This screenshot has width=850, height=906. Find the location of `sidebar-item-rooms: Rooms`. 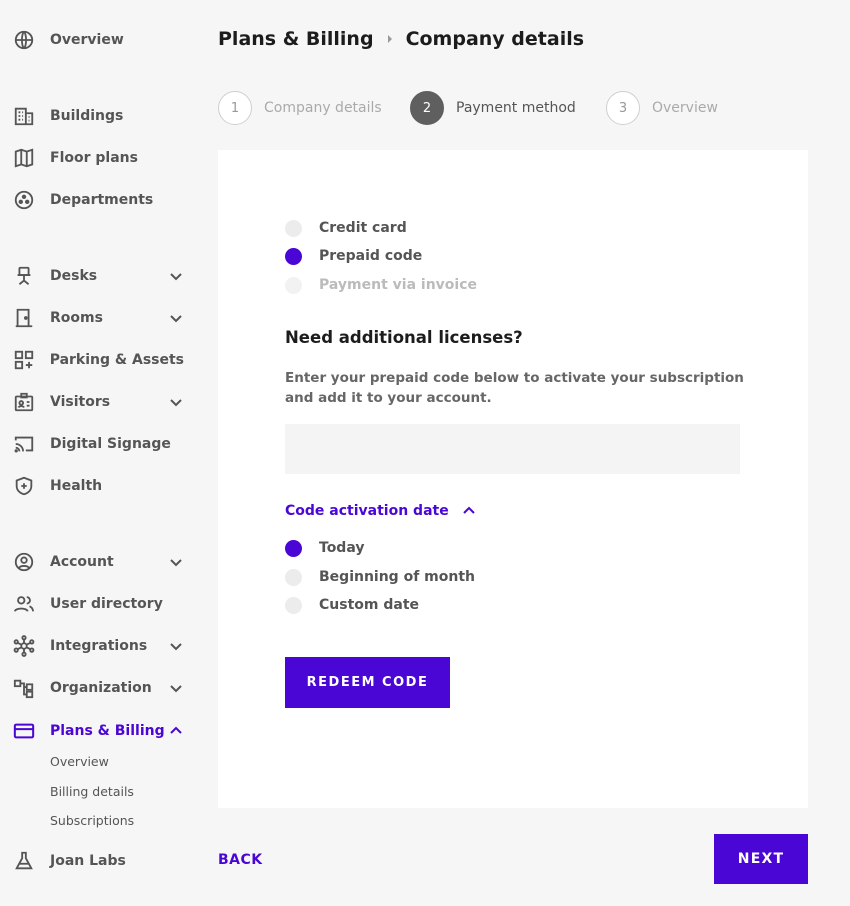

sidebar-item-rooms: Rooms is located at coordinates (98, 318).